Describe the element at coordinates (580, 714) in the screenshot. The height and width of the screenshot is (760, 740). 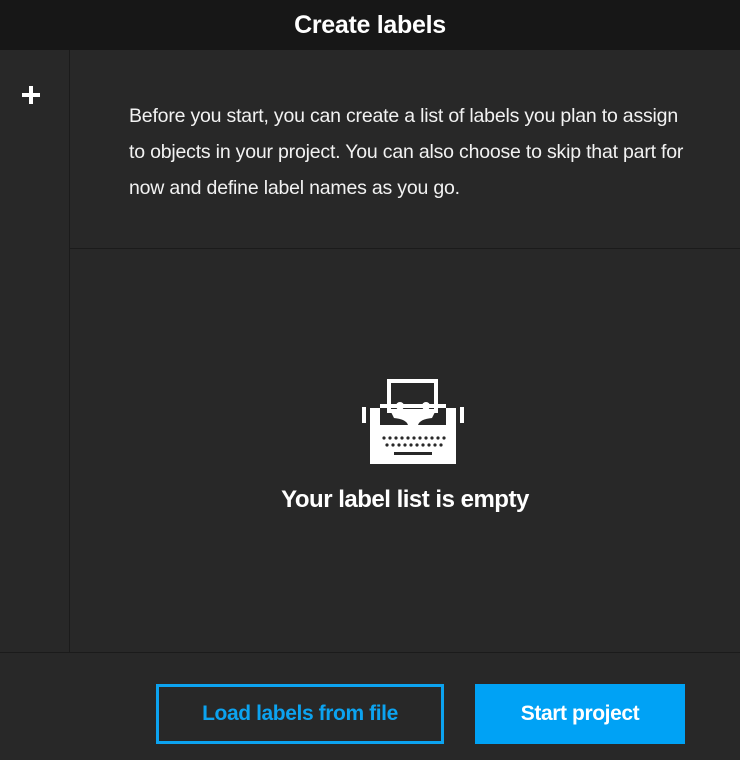
I see `start-project-button: Start project` at that location.